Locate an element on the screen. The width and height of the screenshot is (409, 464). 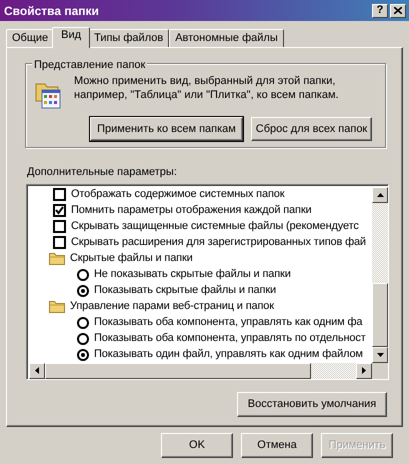
group-label: Скрытые файлы и папки is located at coordinates (131, 258).